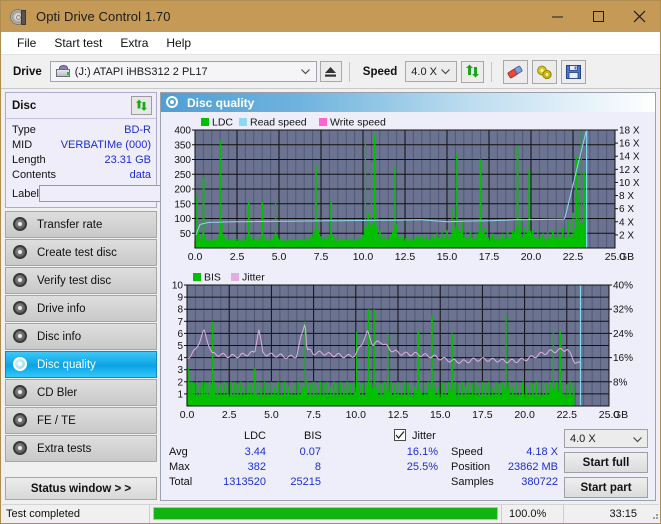 This screenshot has width=661, height=524. Describe the element at coordinates (255, 436) in the screenshot. I see `stats-col-ldc: LDC` at that location.